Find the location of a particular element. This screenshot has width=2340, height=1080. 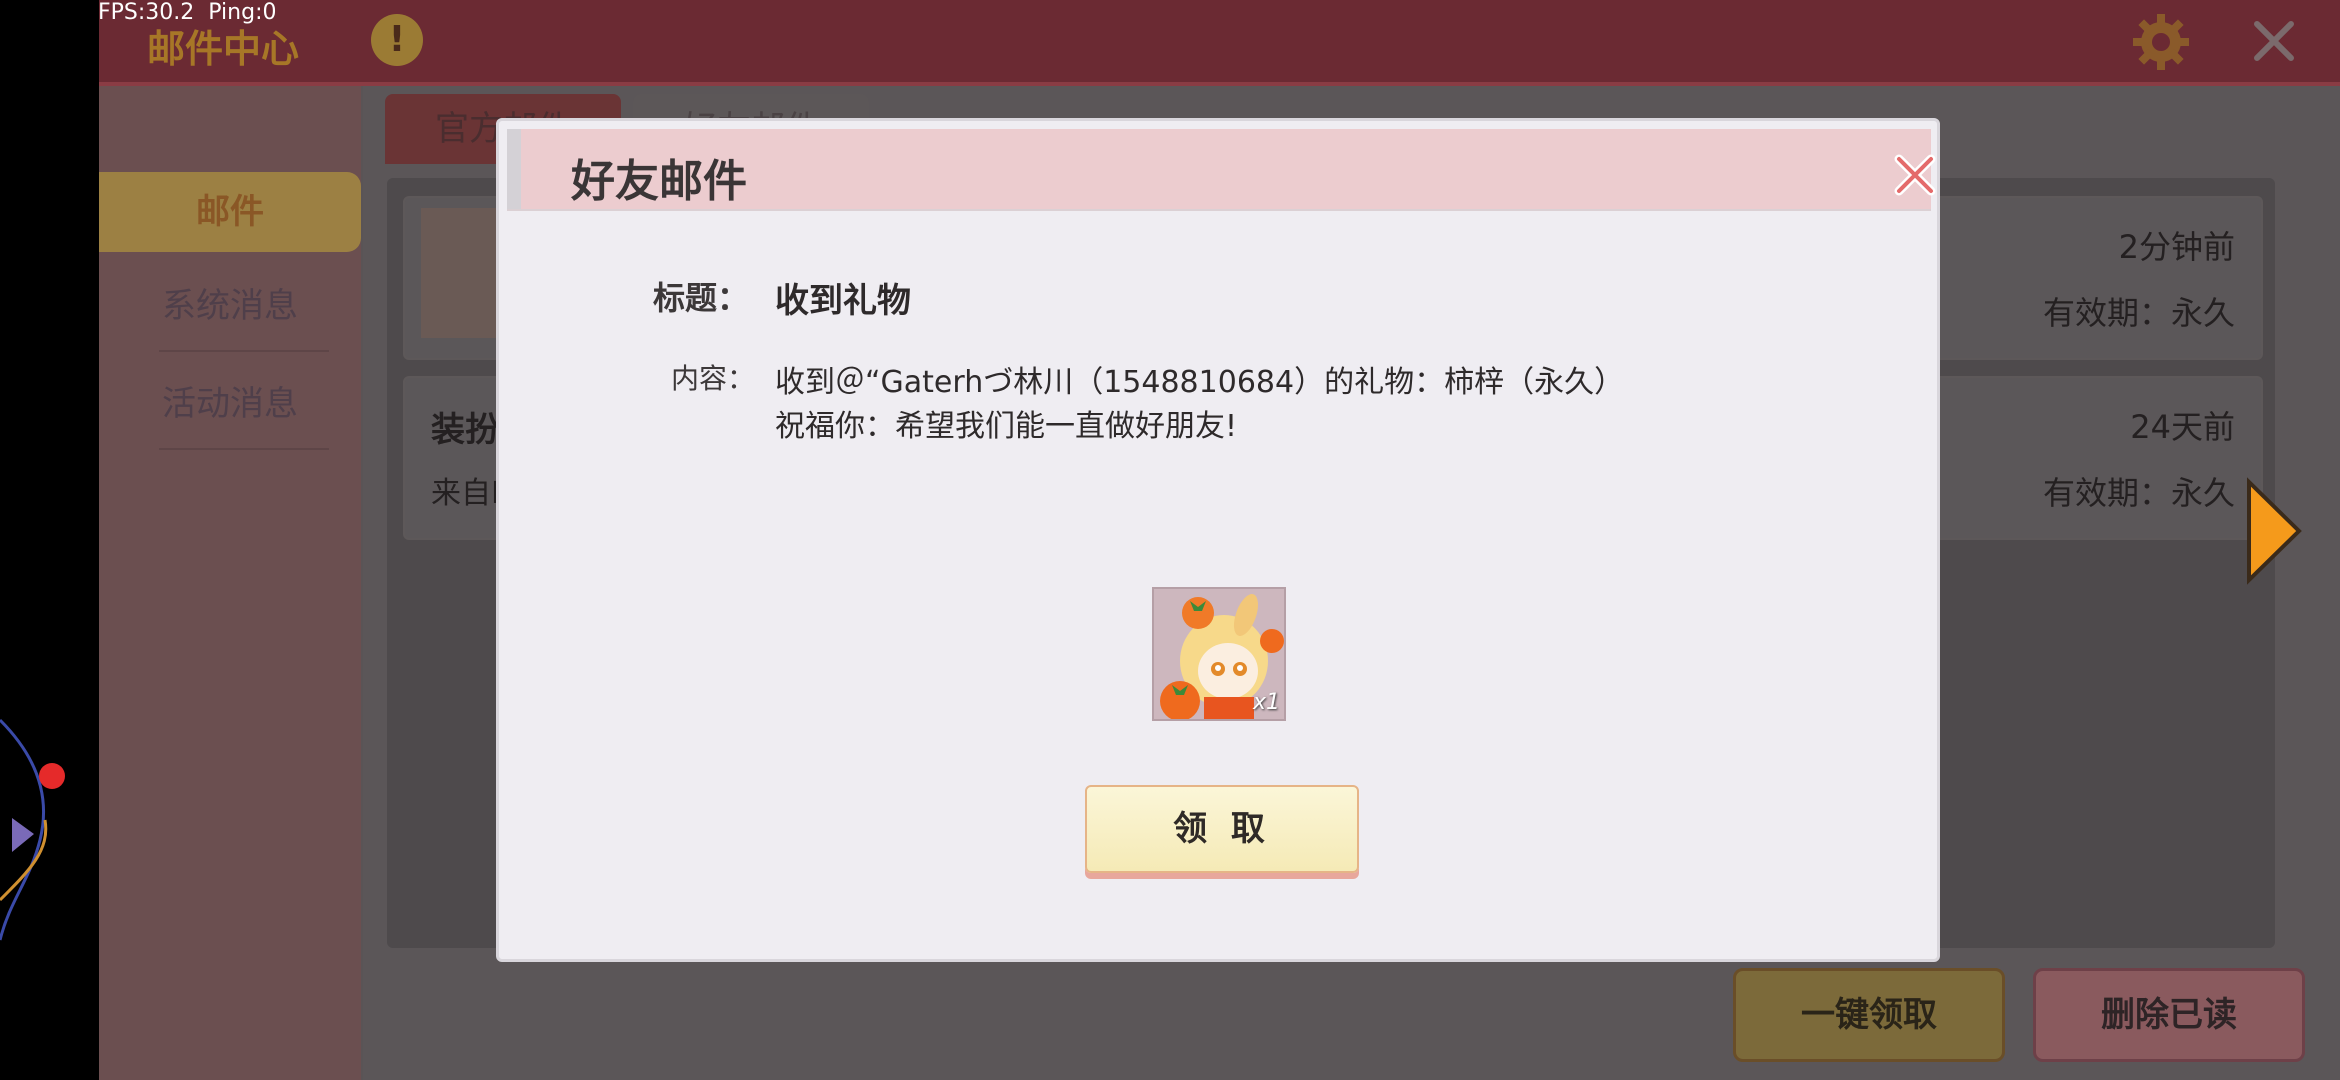

left-edge is located at coordinates (49, 540).